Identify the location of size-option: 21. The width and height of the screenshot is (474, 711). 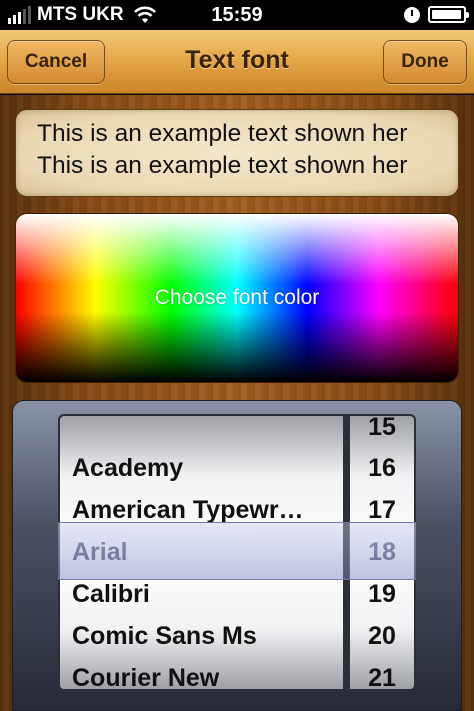
(382, 673).